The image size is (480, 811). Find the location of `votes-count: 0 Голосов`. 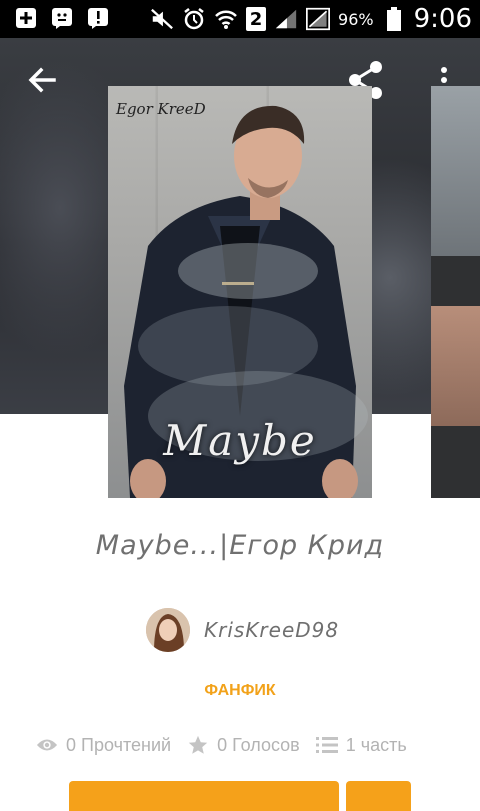

votes-count: 0 Голосов is located at coordinates (258, 744).